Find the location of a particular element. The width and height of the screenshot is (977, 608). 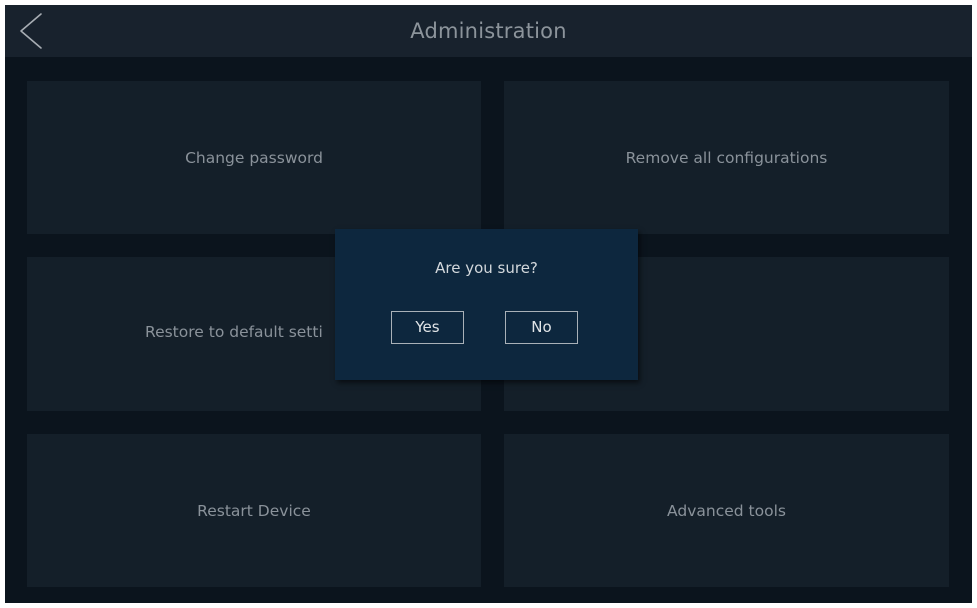

back-button is located at coordinates (31, 31).